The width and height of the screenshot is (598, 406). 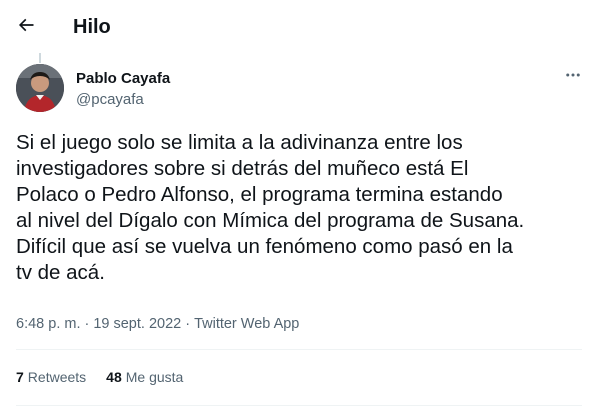 What do you see at coordinates (20, 377) in the screenshot?
I see `retweets-count: 7` at bounding box center [20, 377].